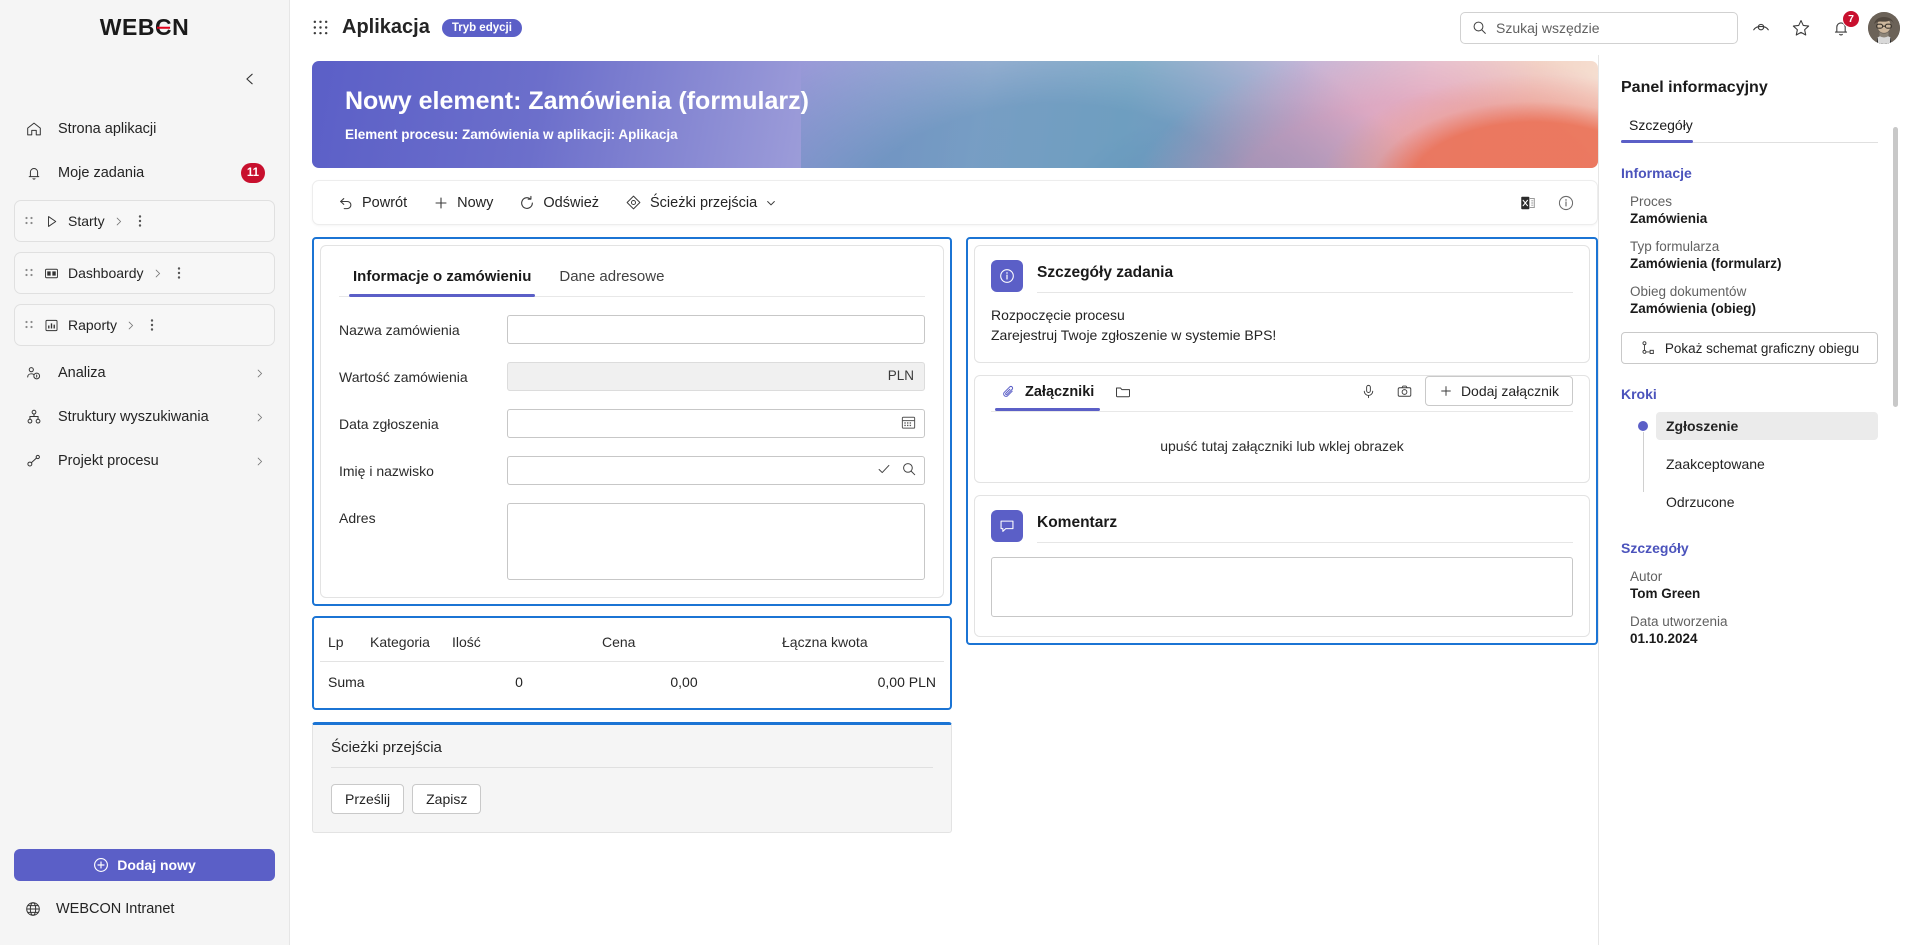 The height and width of the screenshot is (945, 1920). I want to click on step-zaakceptowane: Zaakceptowane, so click(1754, 464).